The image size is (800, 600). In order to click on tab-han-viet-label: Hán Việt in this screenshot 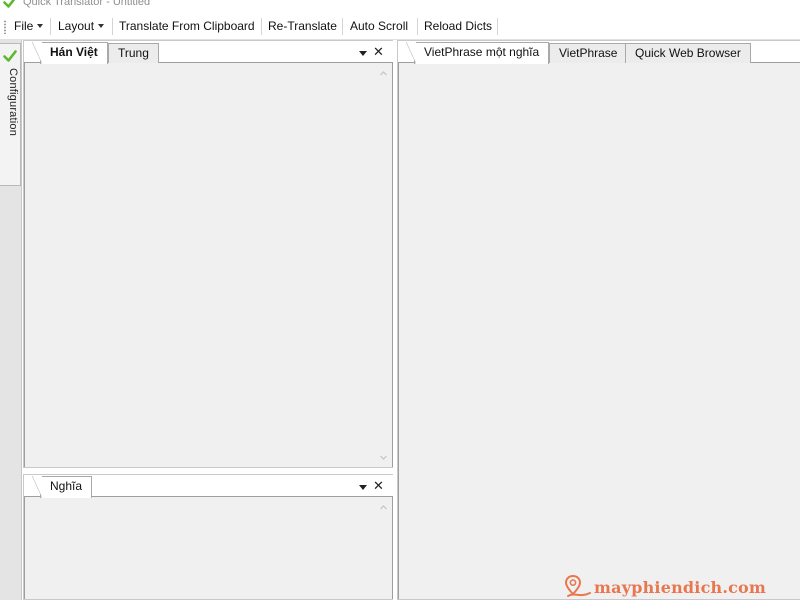, I will do `click(74, 52)`.